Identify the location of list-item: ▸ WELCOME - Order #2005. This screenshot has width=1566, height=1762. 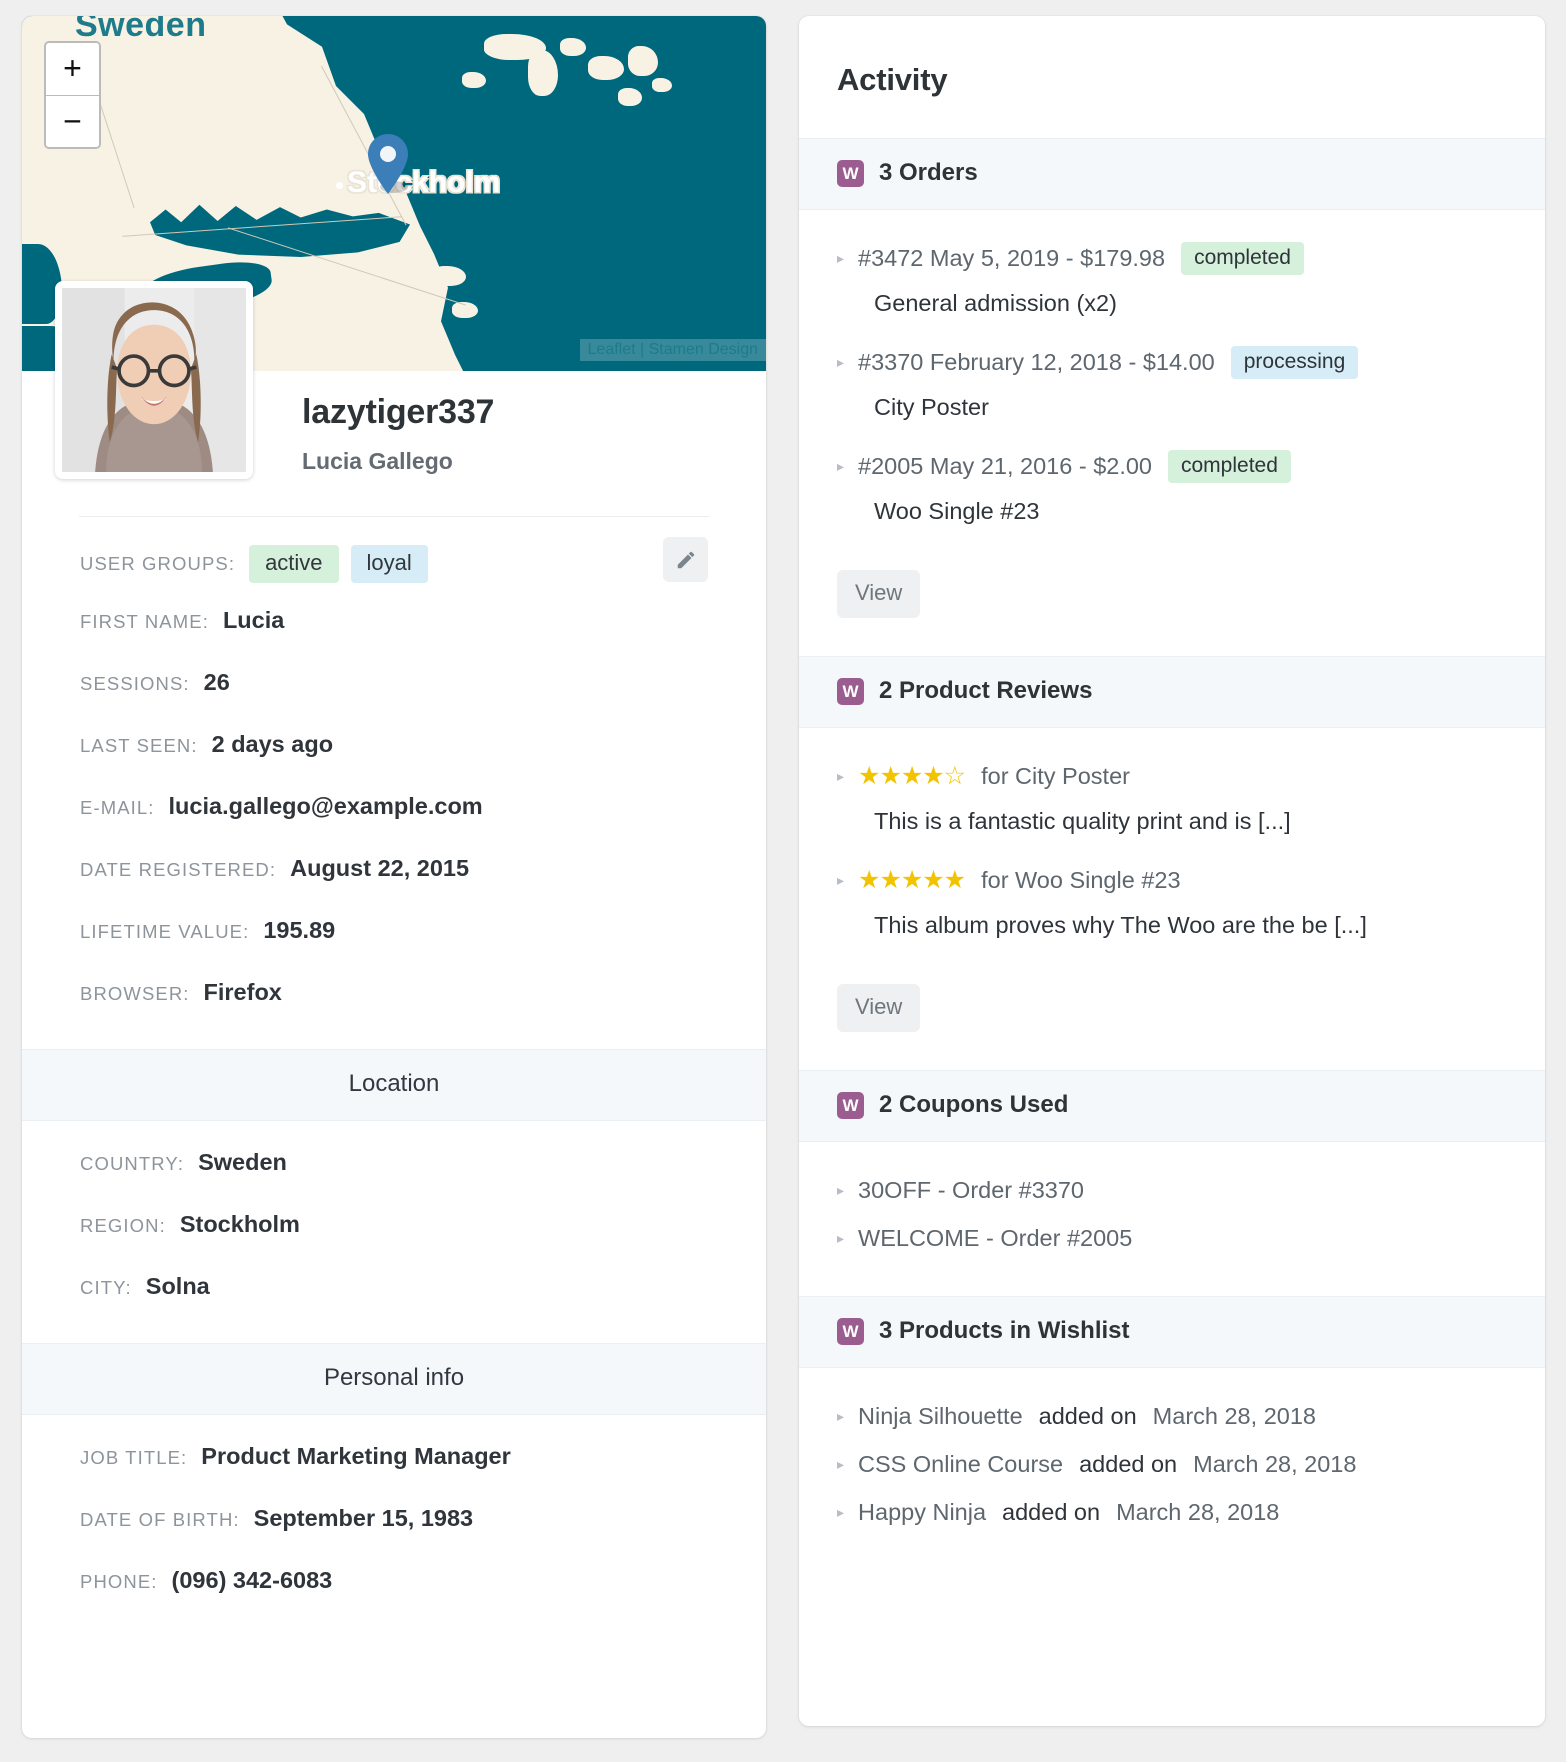
(1191, 1238).